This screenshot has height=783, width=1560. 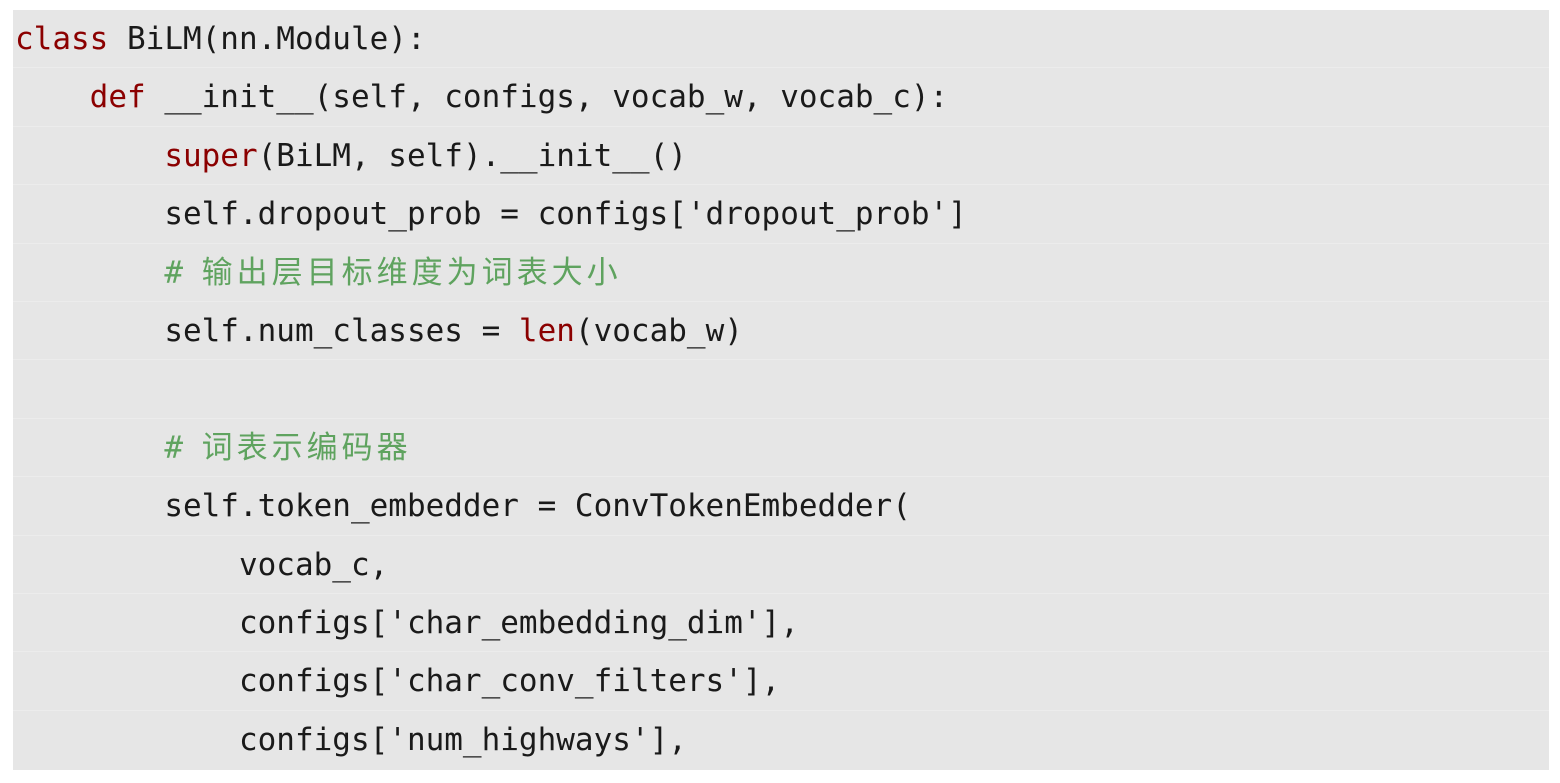 I want to click on code-line-9: self.token_embedder = ConvTokenEmbedder(, so click(x=781, y=506).